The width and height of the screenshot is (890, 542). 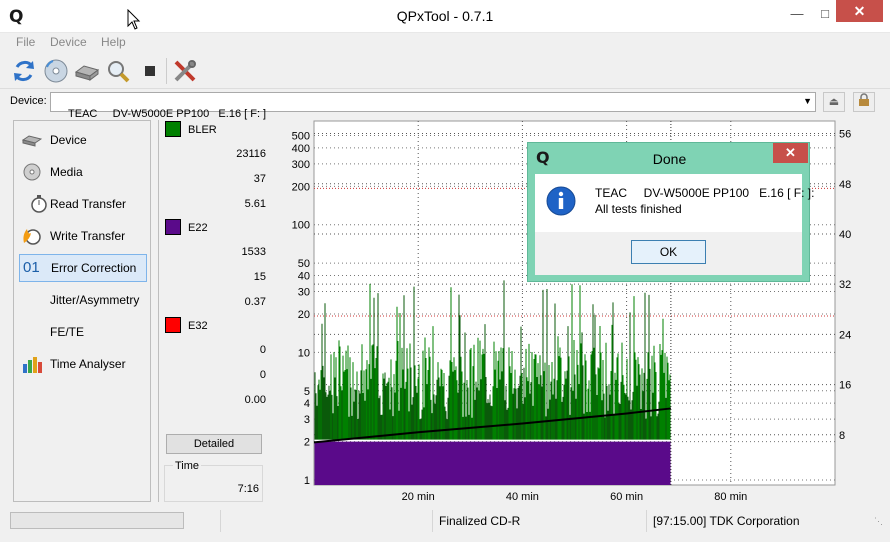 What do you see at coordinates (845, 135) in the screenshot?
I see `y-right-tick-label: 56` at bounding box center [845, 135].